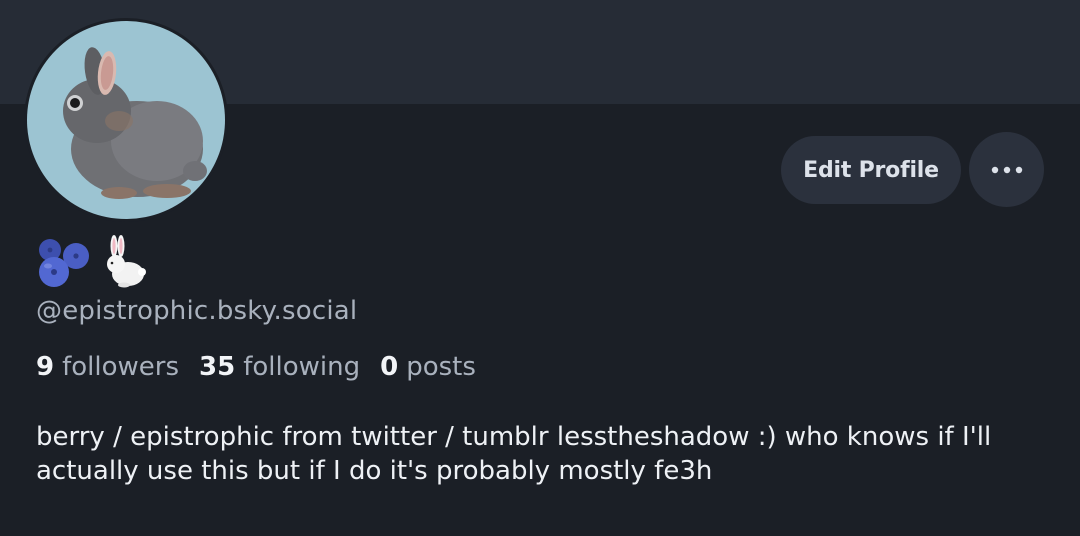 This screenshot has width=1080, height=536. Describe the element at coordinates (217, 367) in the screenshot. I see `following-count: 35` at that location.